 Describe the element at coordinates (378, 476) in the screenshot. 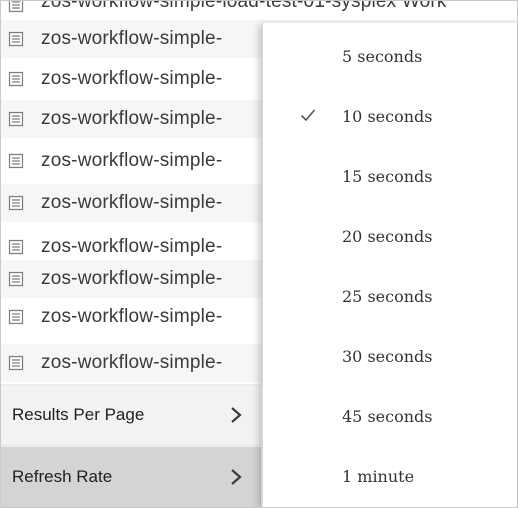

I see `option-label: 1 minute` at that location.